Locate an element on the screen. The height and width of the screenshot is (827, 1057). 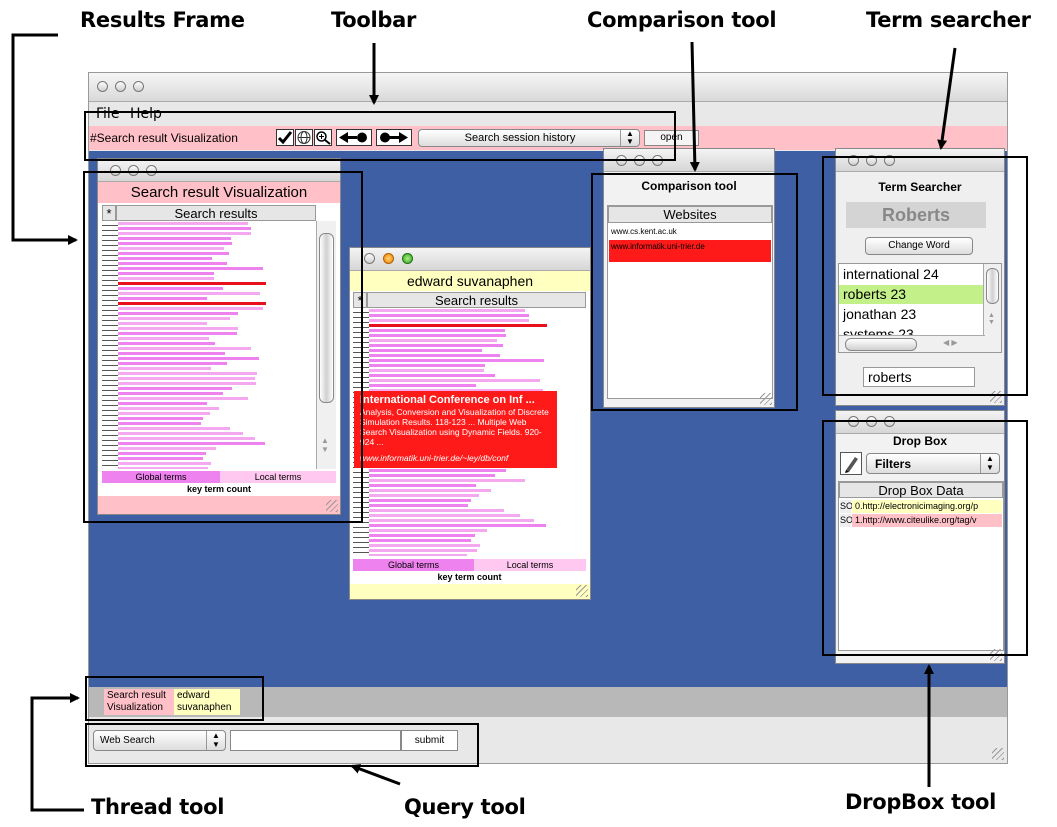
callout-thread-tool: Thread tool is located at coordinates (158, 807).